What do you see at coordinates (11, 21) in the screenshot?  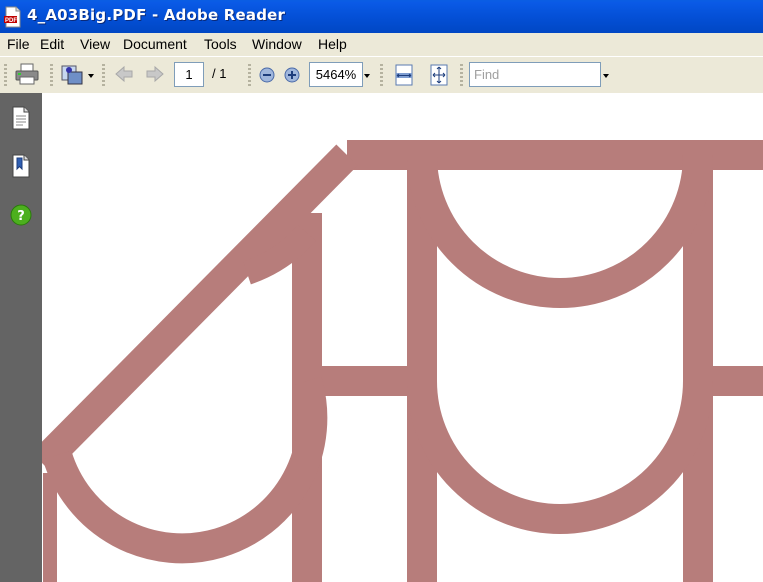 I see `svg-text: PDF` at bounding box center [11, 21].